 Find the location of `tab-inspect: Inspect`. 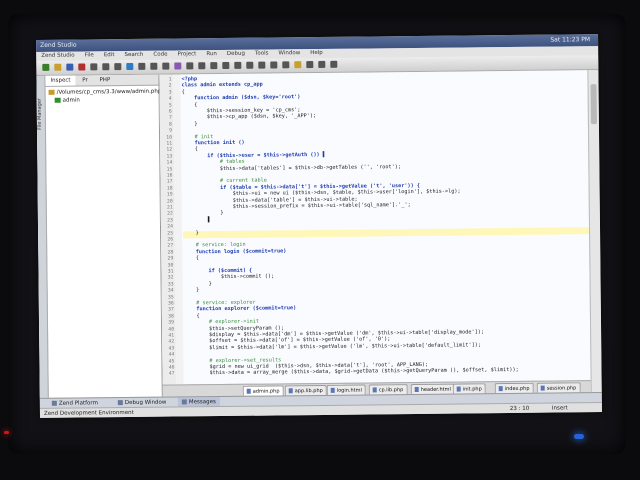

tab-inspect: Inspect is located at coordinates (60, 80).